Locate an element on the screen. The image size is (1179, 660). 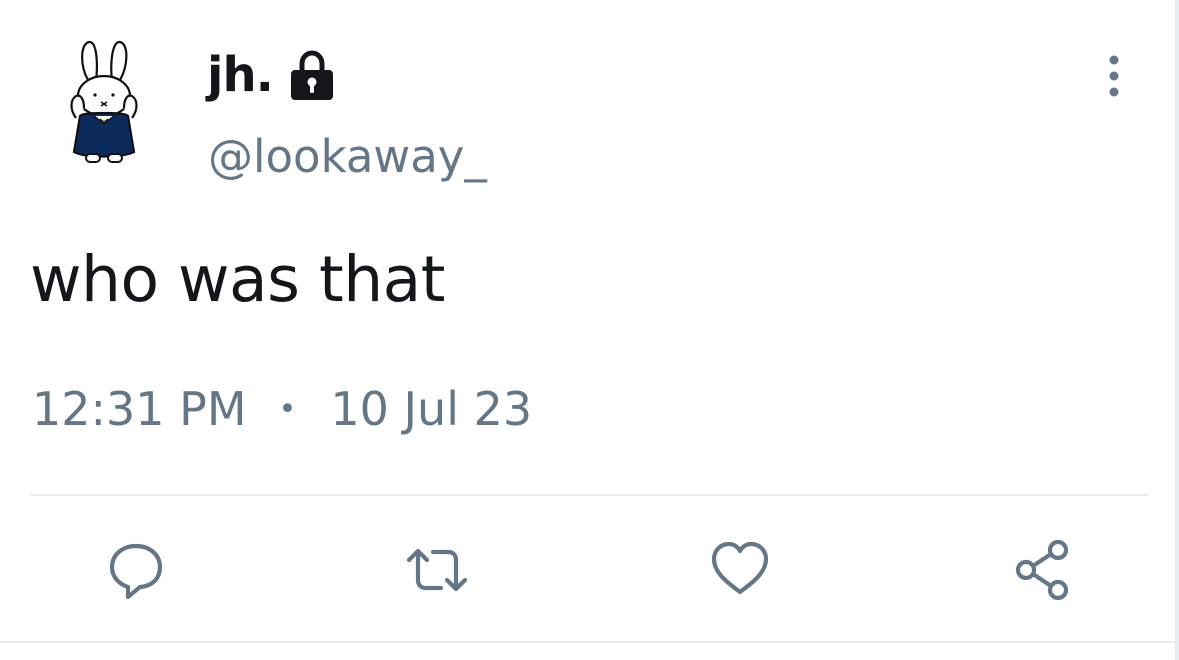
tweet-date: 10 Jul 23 is located at coordinates (431, 409).